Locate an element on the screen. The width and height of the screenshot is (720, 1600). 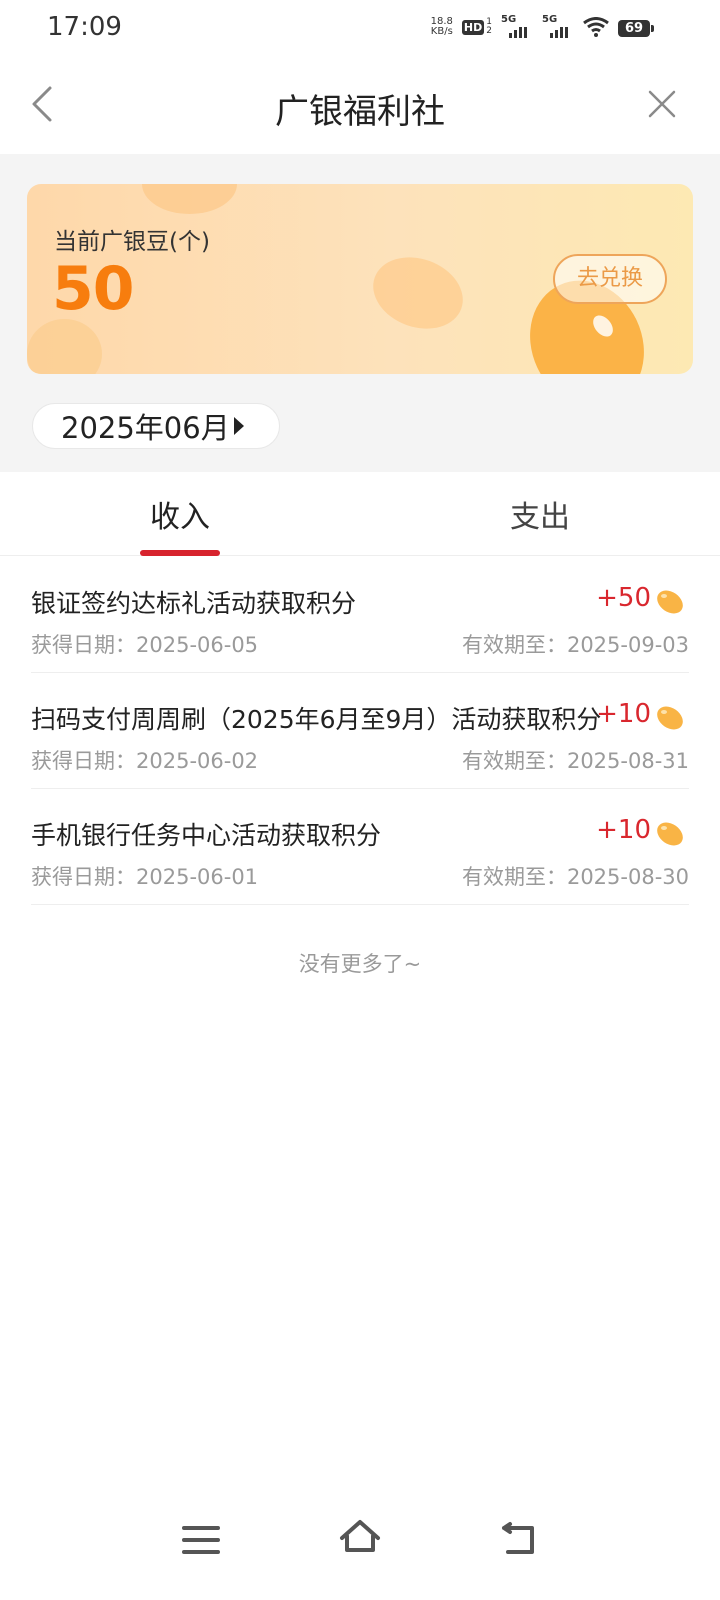
record-date: 获得日期：2025-06-01 is located at coordinates (145, 877).